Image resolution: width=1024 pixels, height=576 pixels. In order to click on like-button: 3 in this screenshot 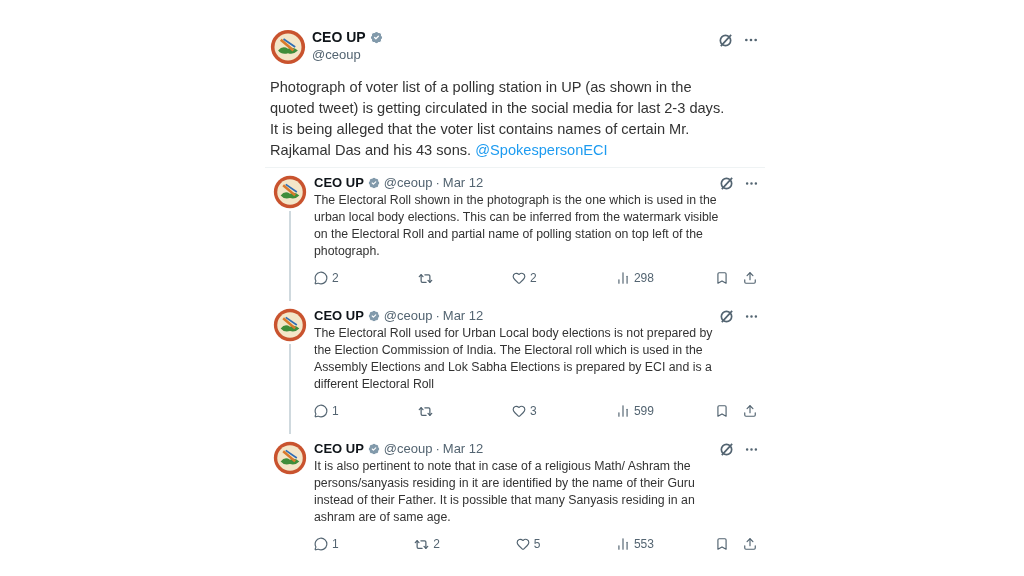, I will do `click(524, 411)`.